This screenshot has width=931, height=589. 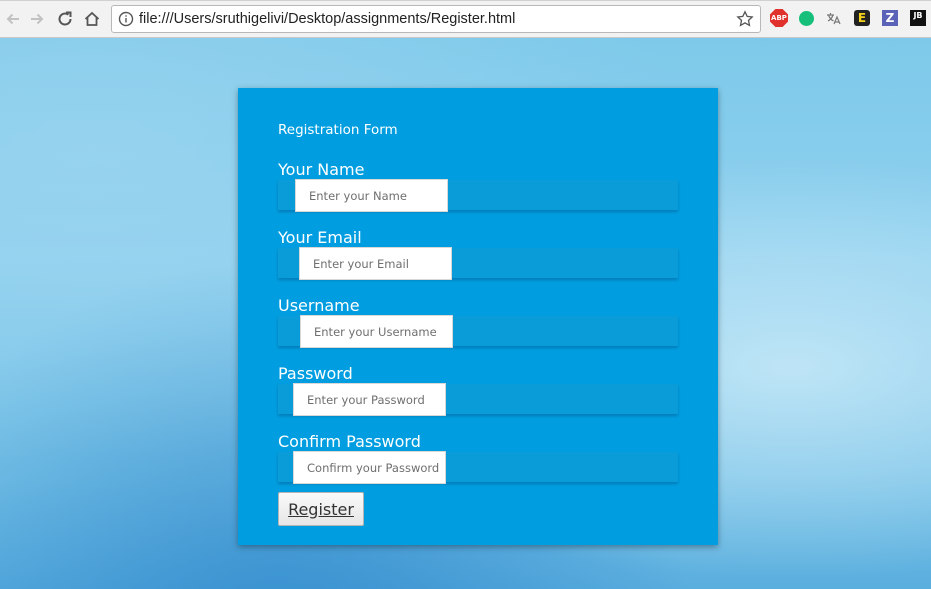 I want to click on grammarly-icon, so click(x=806, y=18).